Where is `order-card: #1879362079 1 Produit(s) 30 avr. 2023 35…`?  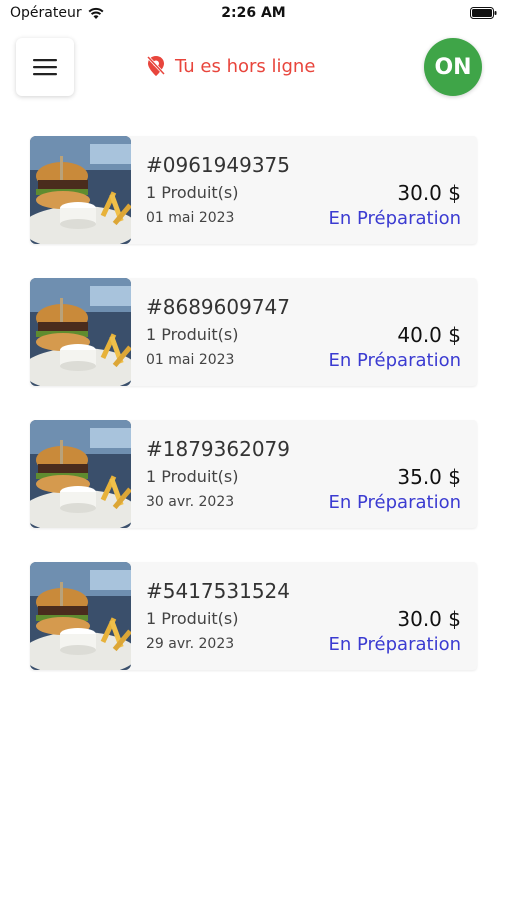
order-card: #1879362079 1 Produit(s) 30 avr. 2023 35… is located at coordinates (253, 474).